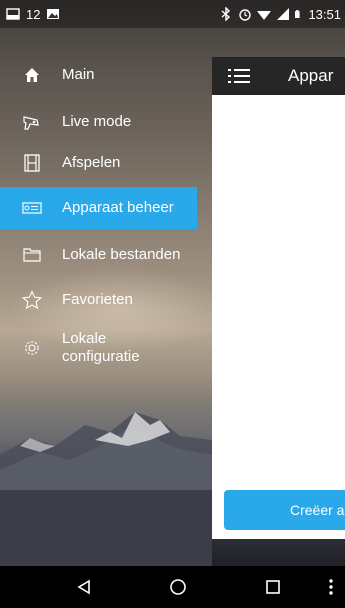 The image size is (345, 608). What do you see at coordinates (32, 75) in the screenshot?
I see `home-icon` at bounding box center [32, 75].